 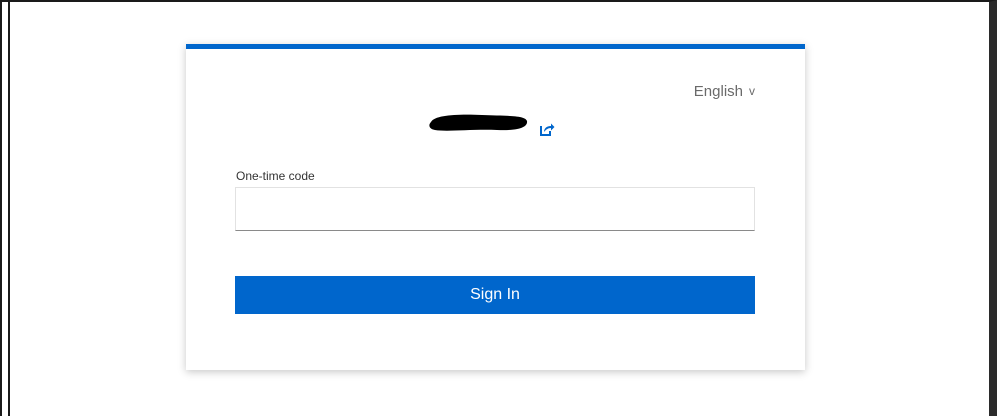 I want to click on one-time-code-input, so click(x=495, y=209).